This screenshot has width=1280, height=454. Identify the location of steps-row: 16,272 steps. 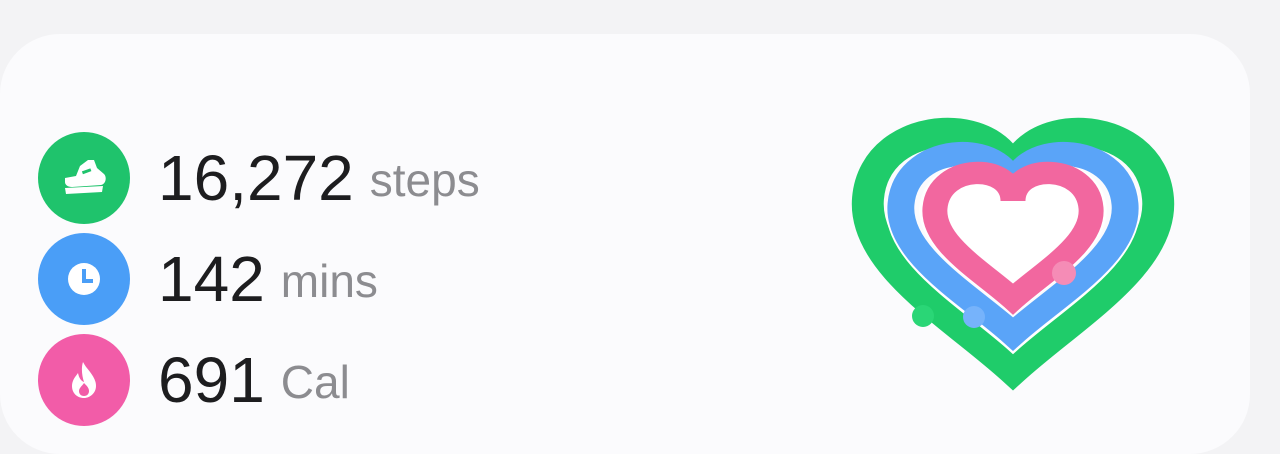
(259, 178).